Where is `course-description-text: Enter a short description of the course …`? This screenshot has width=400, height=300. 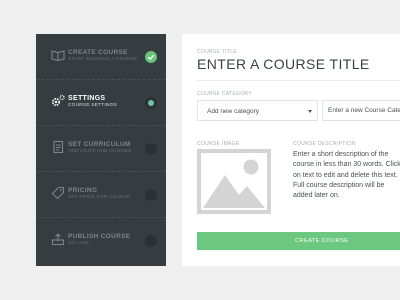 course-description-text: Enter a short description of the course … is located at coordinates (346, 175).